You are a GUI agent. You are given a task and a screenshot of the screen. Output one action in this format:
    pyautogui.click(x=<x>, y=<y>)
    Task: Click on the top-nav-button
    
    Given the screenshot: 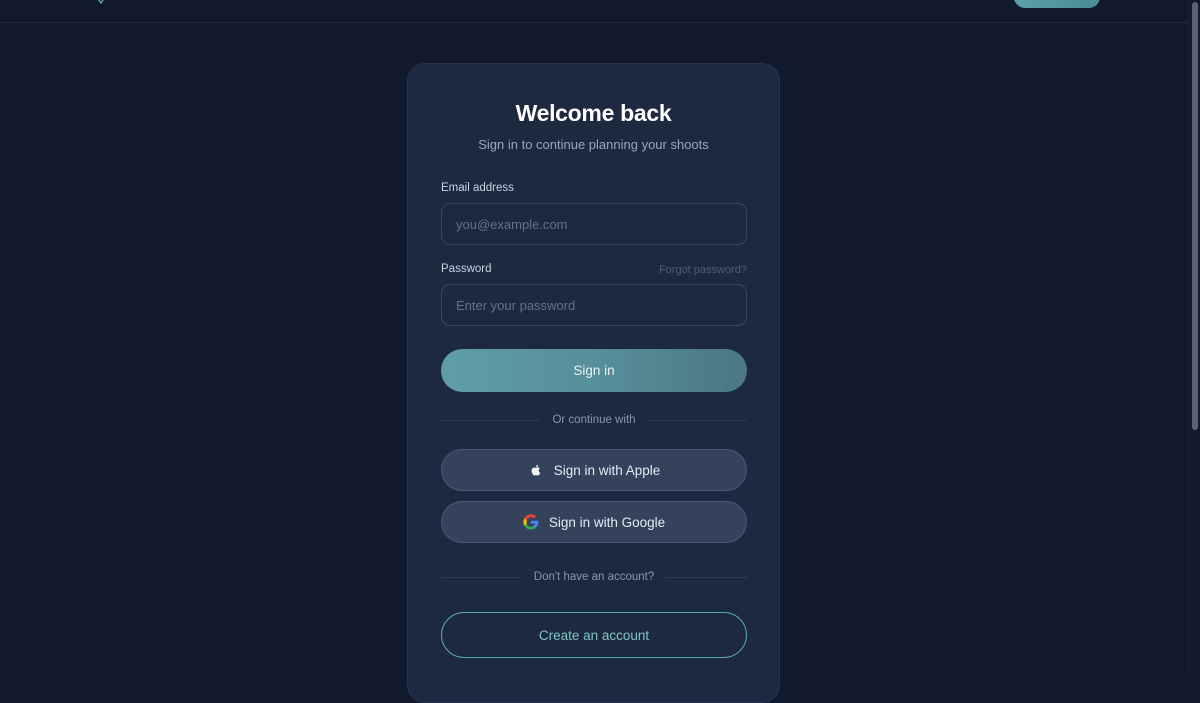 What is the action you would take?
    pyautogui.click(x=1057, y=4)
    